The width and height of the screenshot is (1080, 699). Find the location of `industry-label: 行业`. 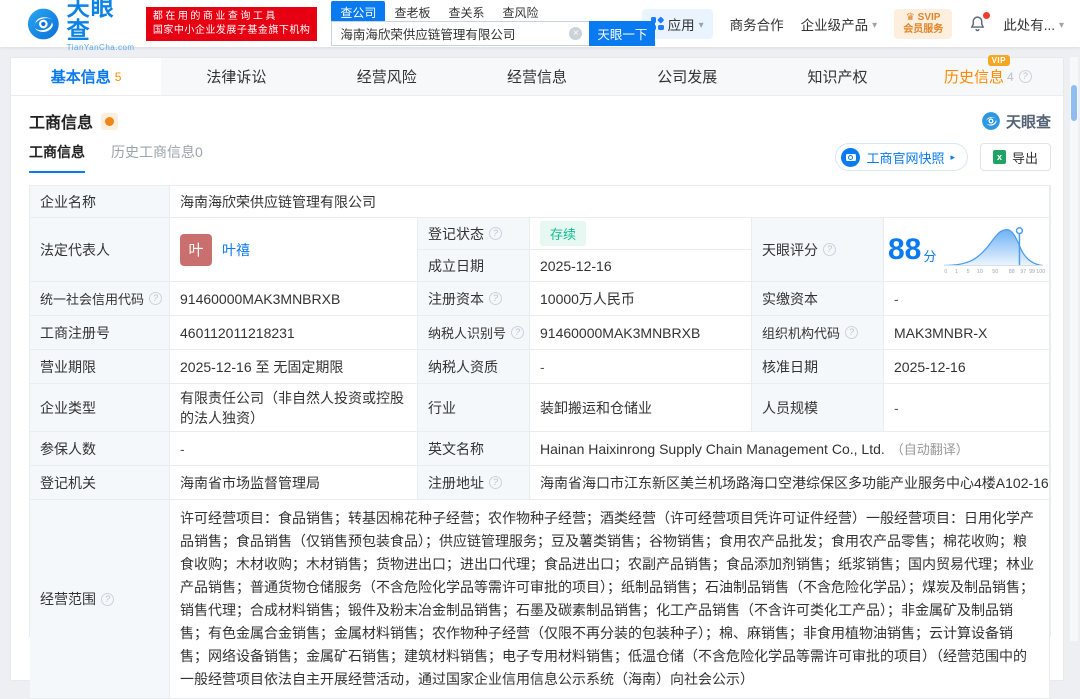

industry-label: 行业 is located at coordinates (474, 408).